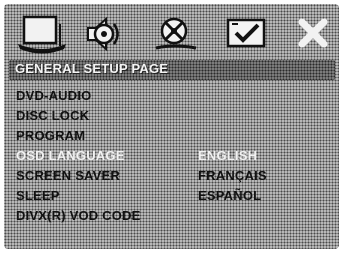 This screenshot has height=253, width=343. What do you see at coordinates (172, 70) in the screenshot?
I see `page-title-bar: GENERAL SETUP PAGE` at bounding box center [172, 70].